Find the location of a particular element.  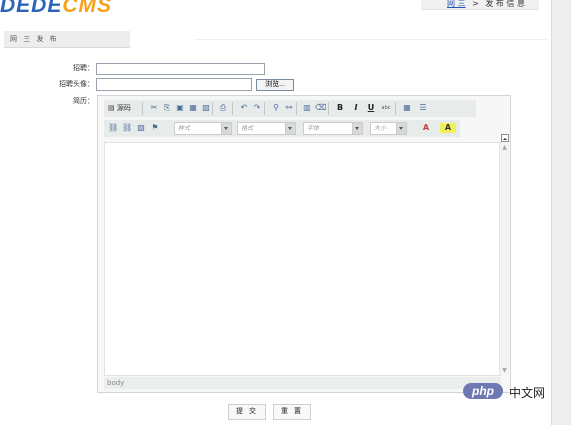

table-icon: ▦ is located at coordinates (407, 108).